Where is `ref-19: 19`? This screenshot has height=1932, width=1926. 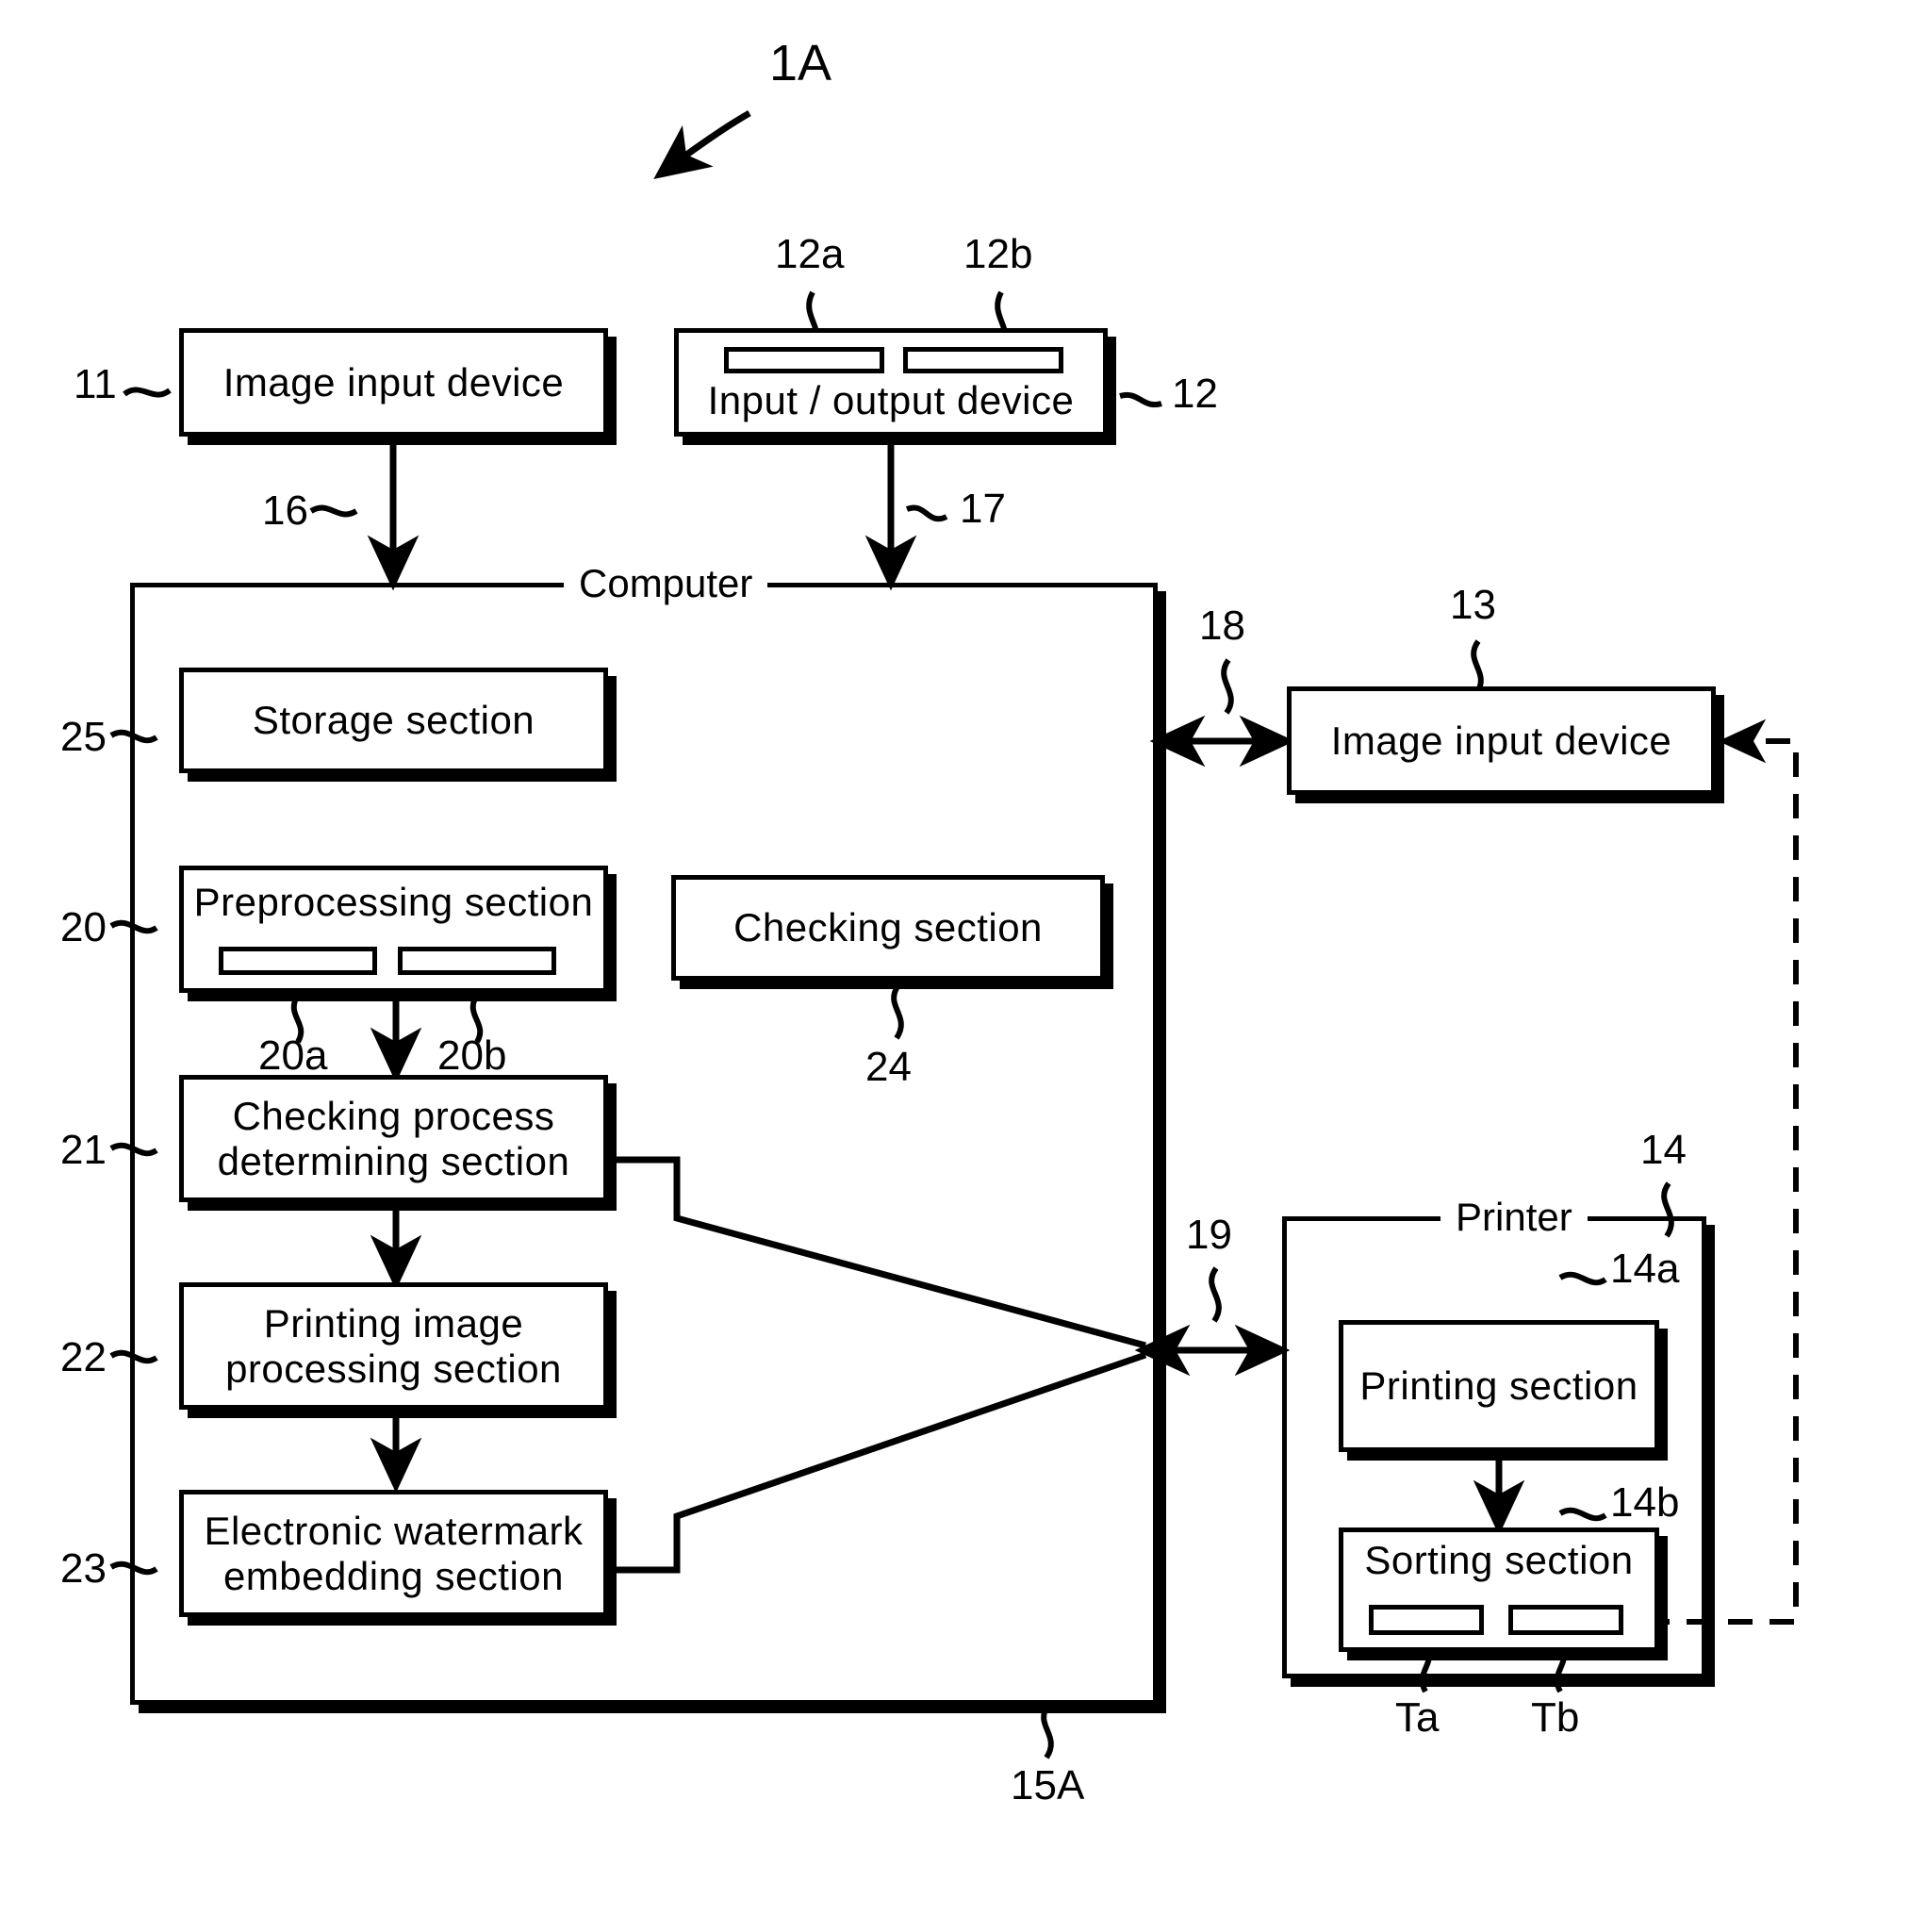
ref-19: 19 is located at coordinates (1209, 1235).